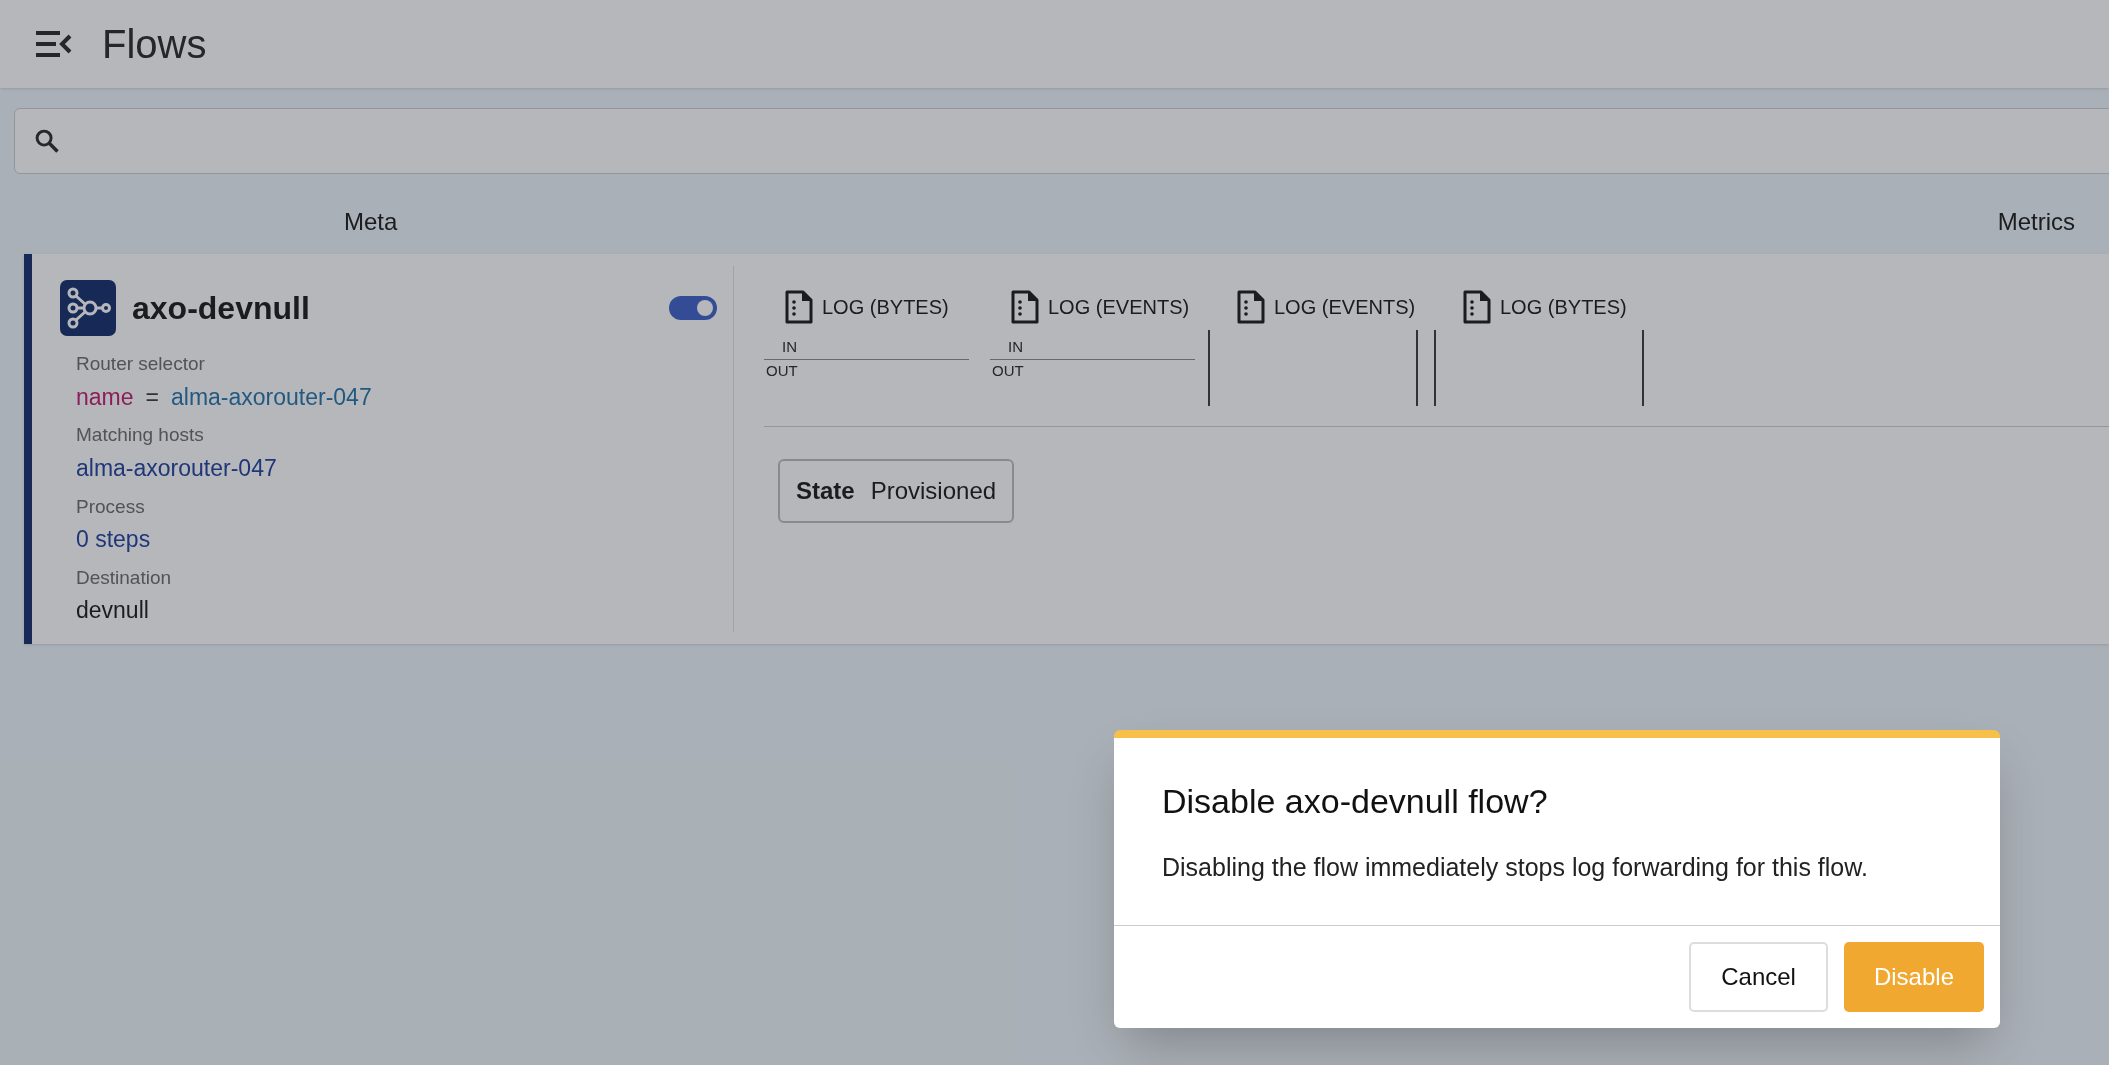 This screenshot has width=2109, height=1065. What do you see at coordinates (140, 435) in the screenshot?
I see `field-label: Matching hosts` at bounding box center [140, 435].